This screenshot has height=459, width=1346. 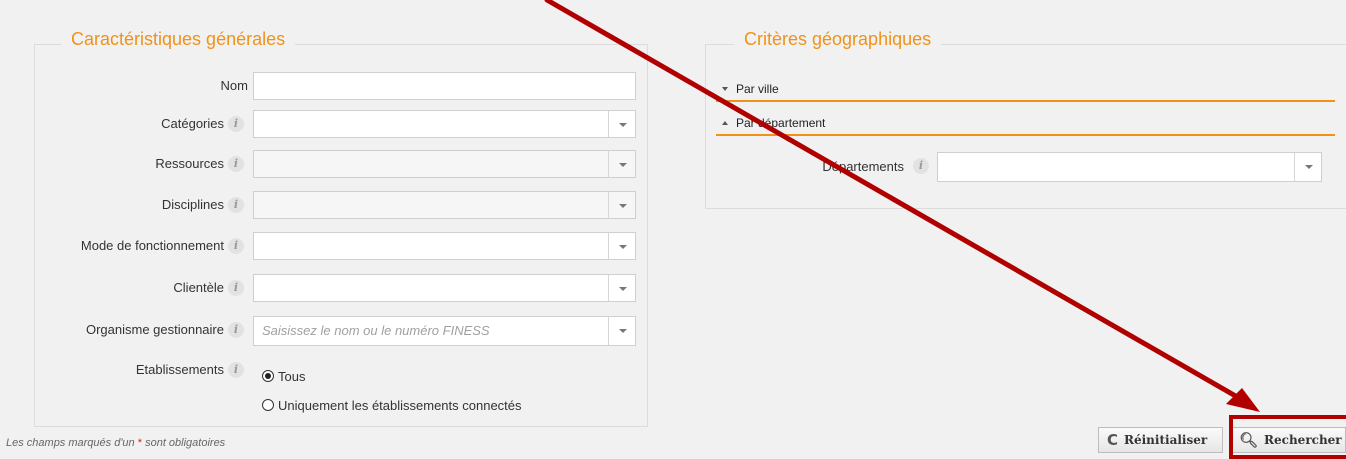 I want to click on triangle-down-icon, so click(x=725, y=89).